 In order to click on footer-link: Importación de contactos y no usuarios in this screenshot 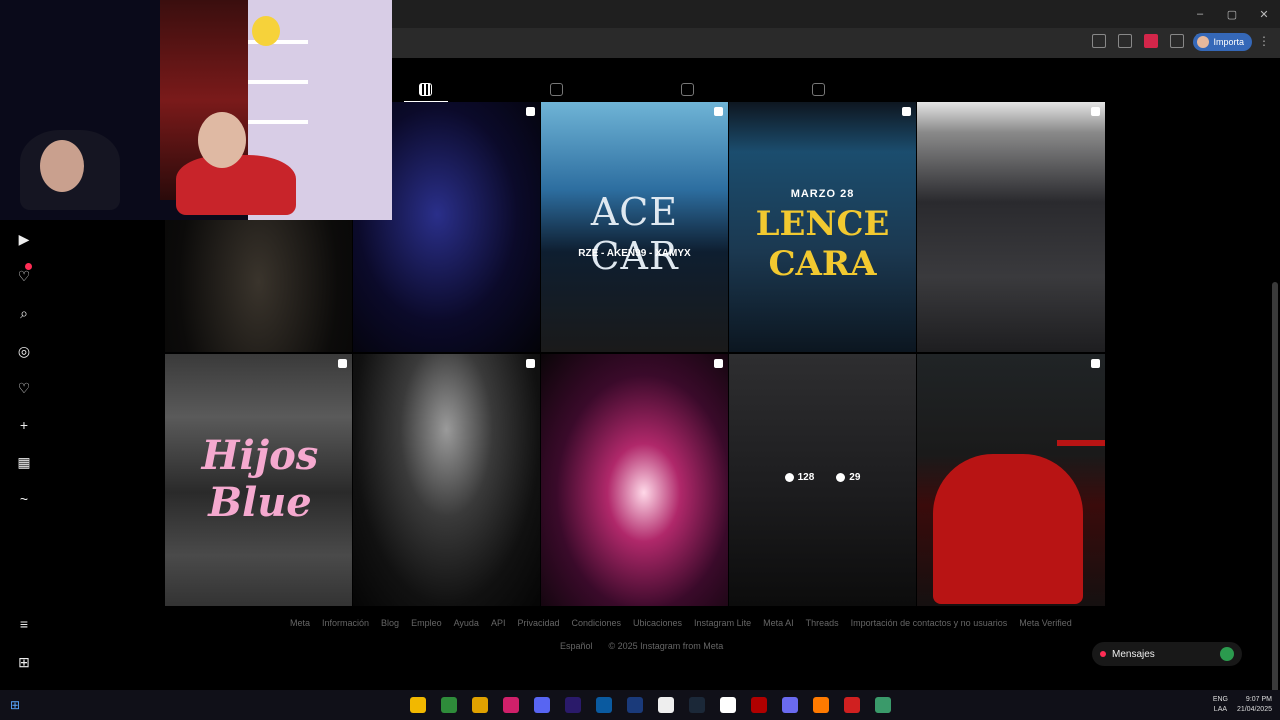, I will do `click(929, 623)`.